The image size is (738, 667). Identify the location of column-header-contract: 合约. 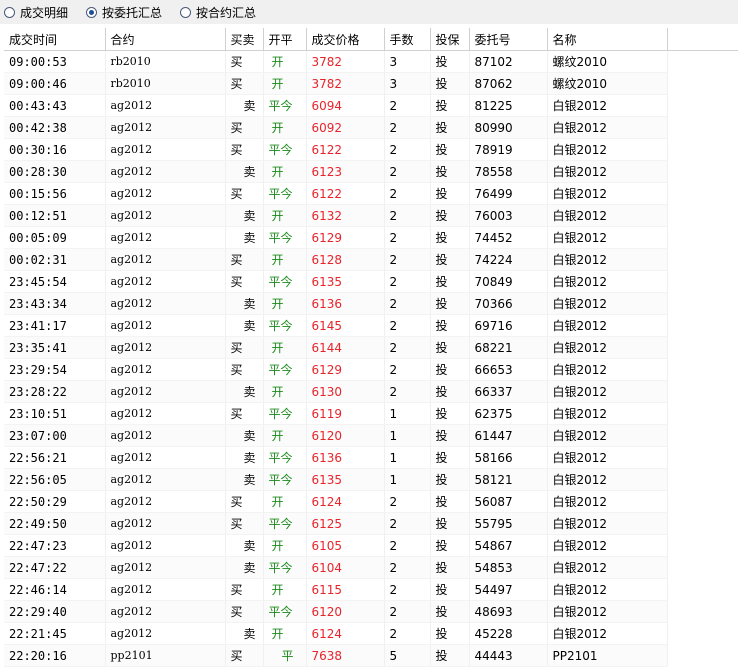
(165, 39).